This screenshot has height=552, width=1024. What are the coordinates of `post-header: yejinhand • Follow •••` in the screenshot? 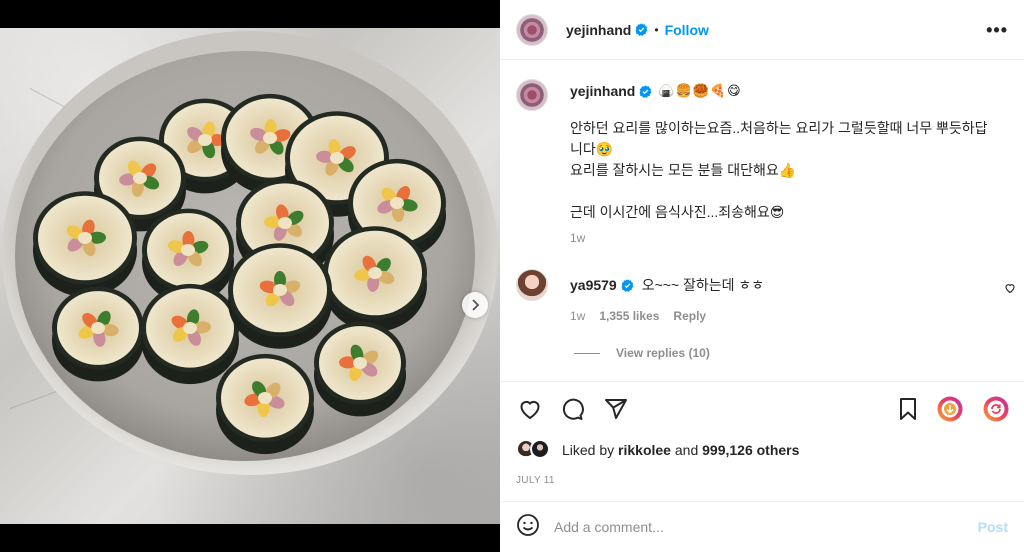 It's located at (762, 30).